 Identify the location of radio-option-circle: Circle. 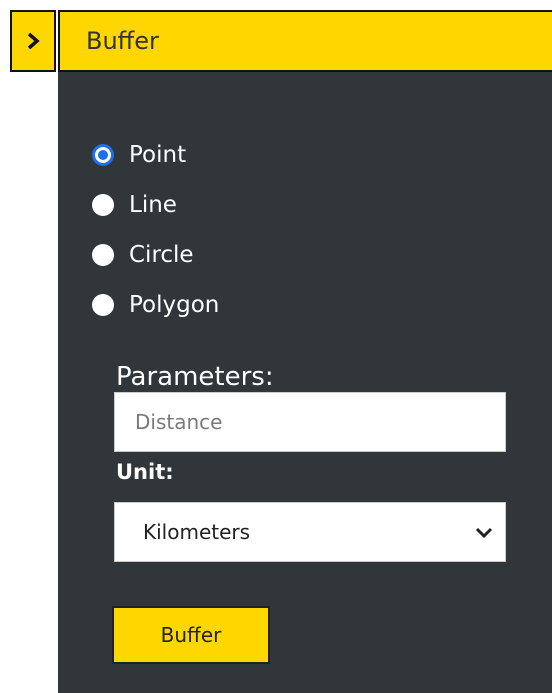
(155, 255).